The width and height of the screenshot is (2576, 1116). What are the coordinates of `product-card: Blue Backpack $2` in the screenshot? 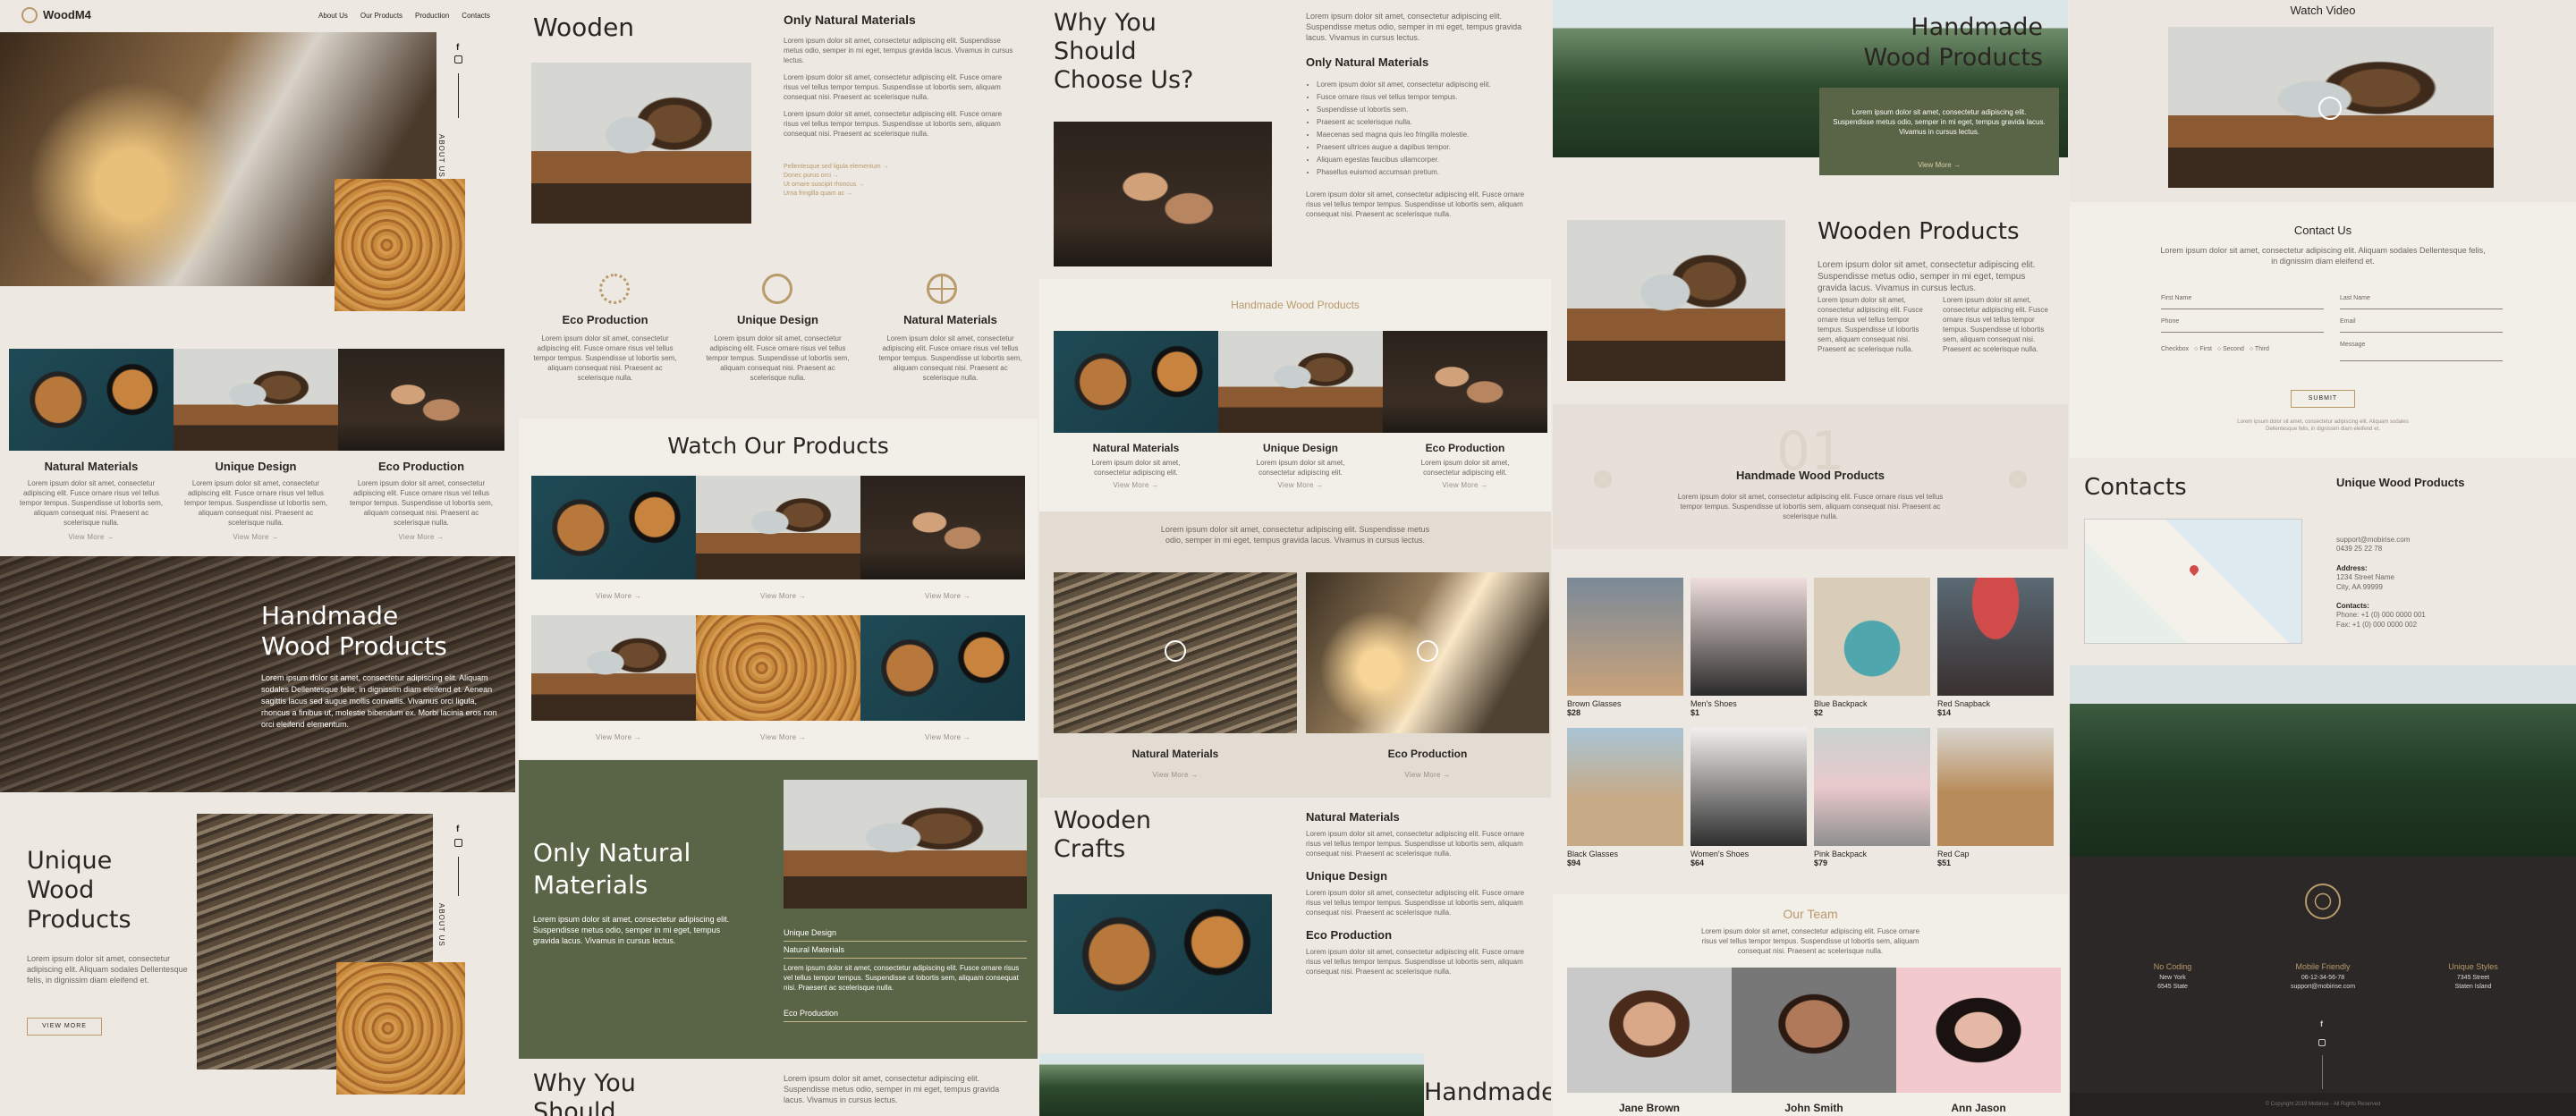 It's located at (1872, 647).